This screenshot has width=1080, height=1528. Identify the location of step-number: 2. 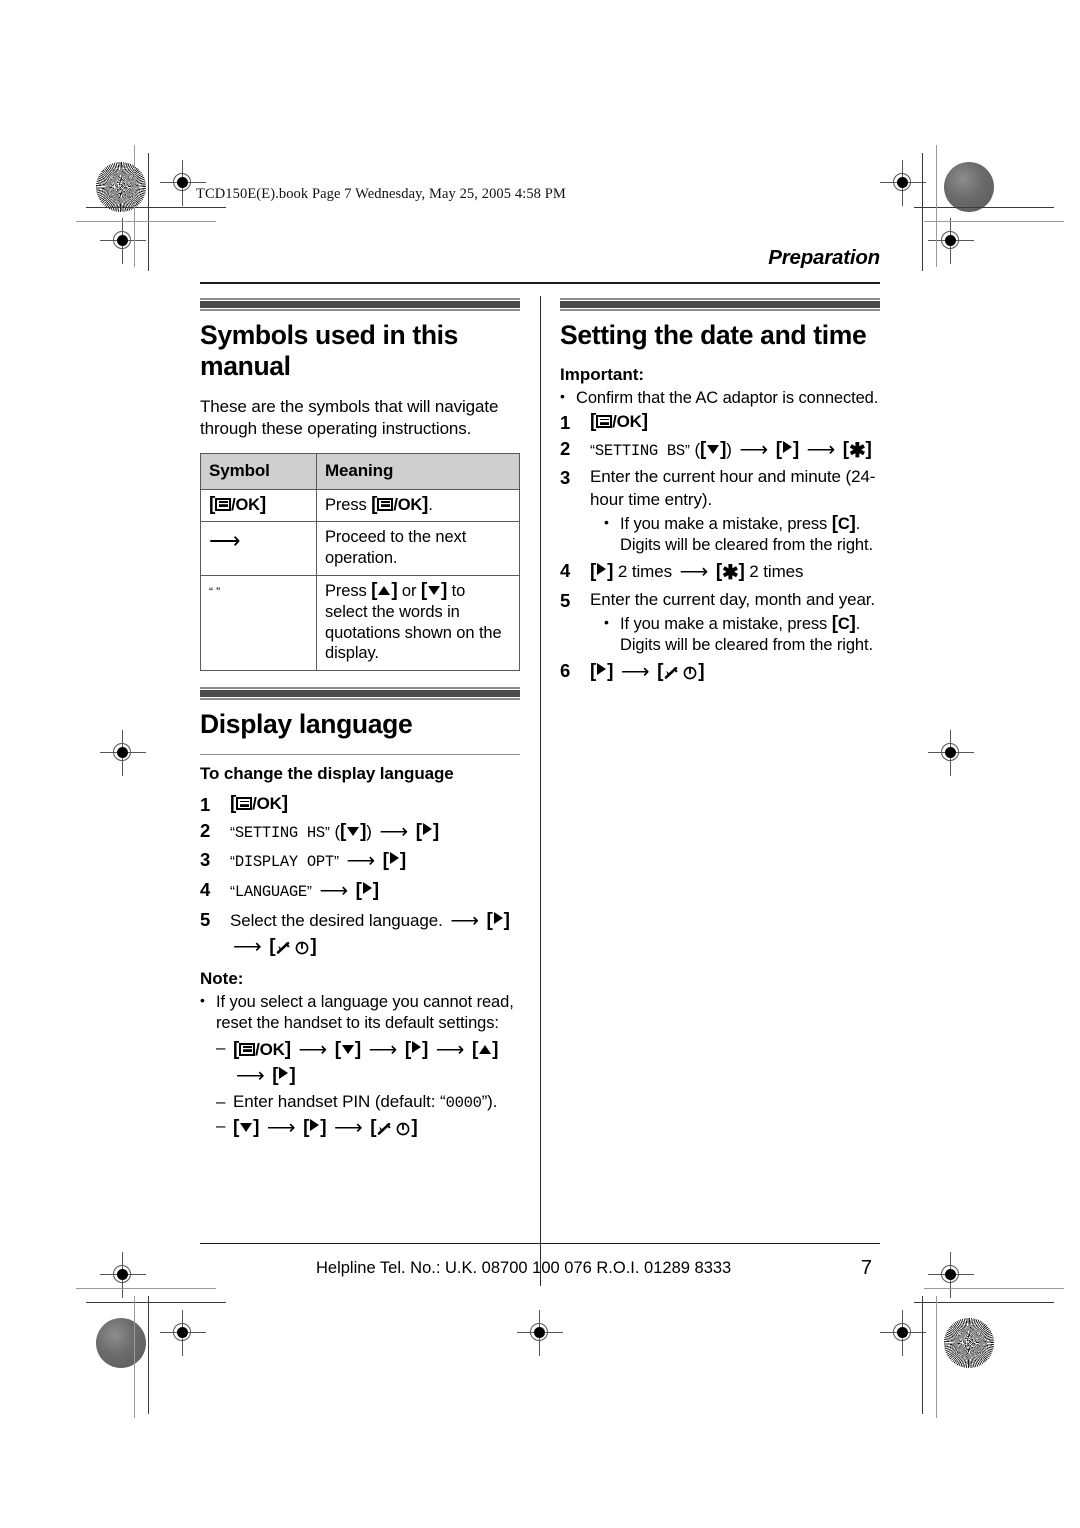
(205, 830).